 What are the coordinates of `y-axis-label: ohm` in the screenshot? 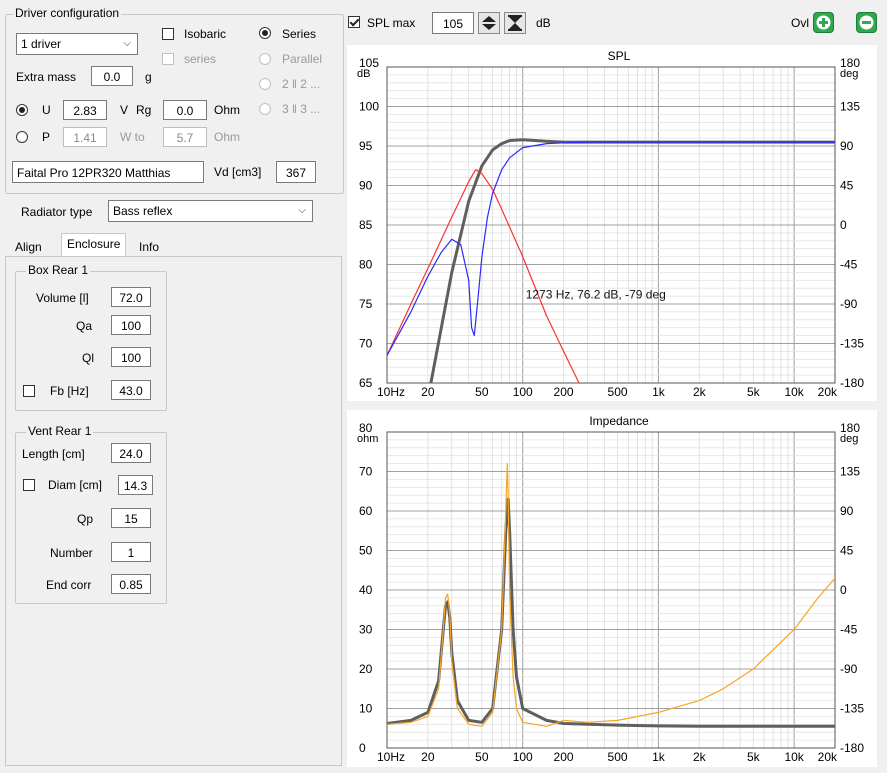 It's located at (367, 439).